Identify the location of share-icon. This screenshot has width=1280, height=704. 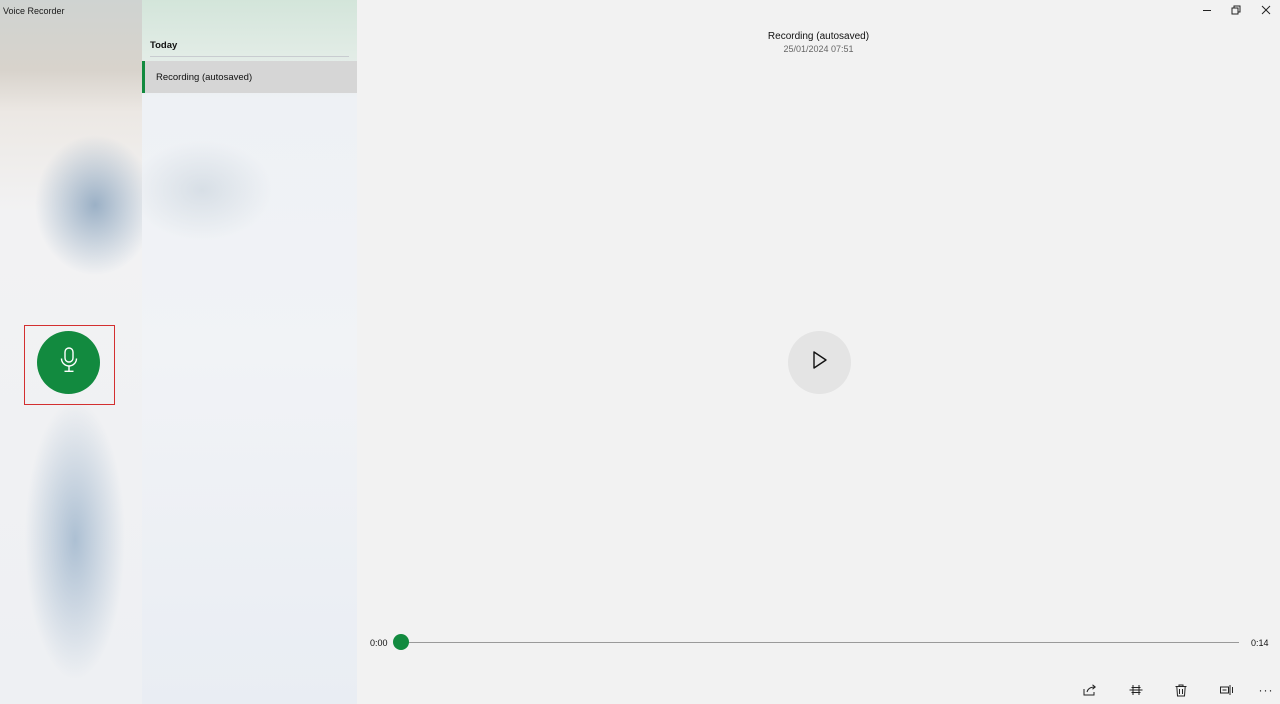
(1090, 690).